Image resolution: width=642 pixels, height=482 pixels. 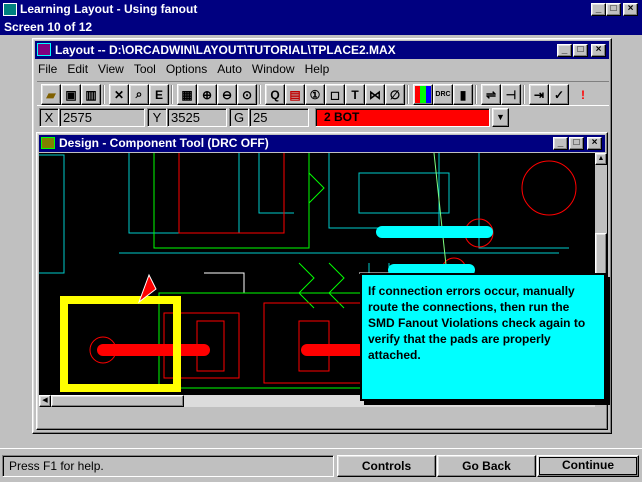 I want to click on app-title-bar: Learning Layout - Using fanout _ □ ×, so click(x=321, y=9).